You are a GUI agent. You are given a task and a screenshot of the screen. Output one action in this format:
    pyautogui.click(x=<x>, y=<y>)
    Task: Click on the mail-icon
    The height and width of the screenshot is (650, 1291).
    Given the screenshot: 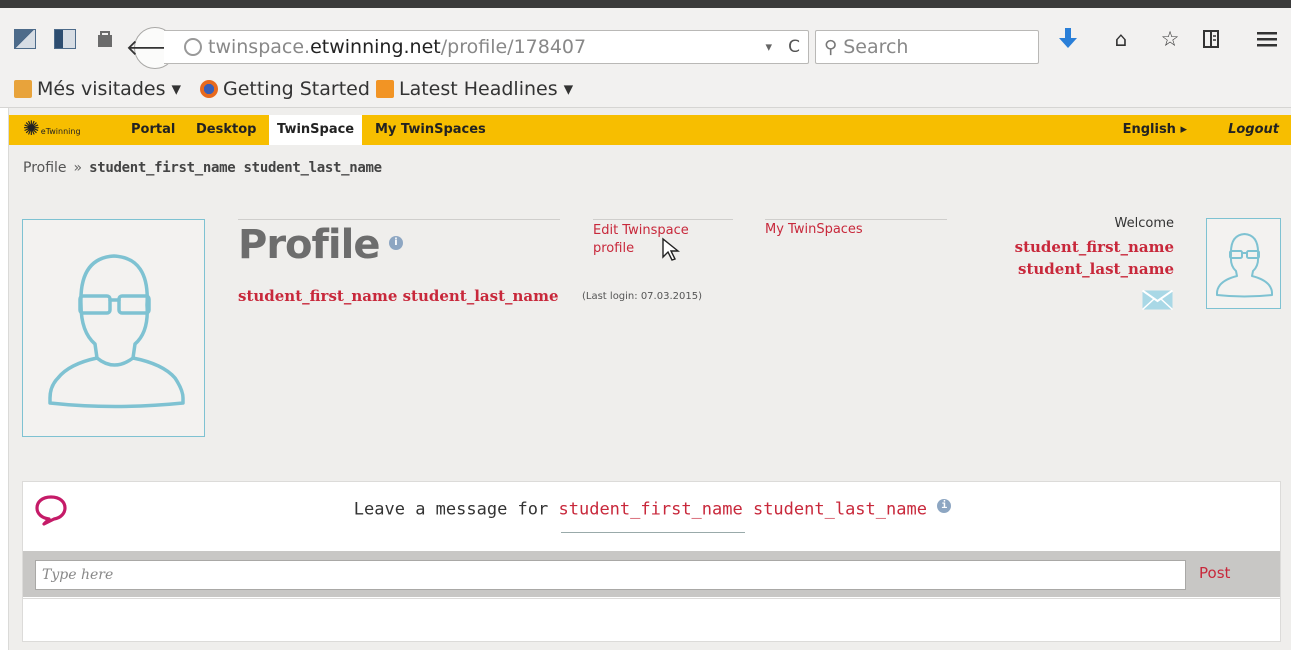 What is the action you would take?
    pyautogui.click(x=1157, y=300)
    